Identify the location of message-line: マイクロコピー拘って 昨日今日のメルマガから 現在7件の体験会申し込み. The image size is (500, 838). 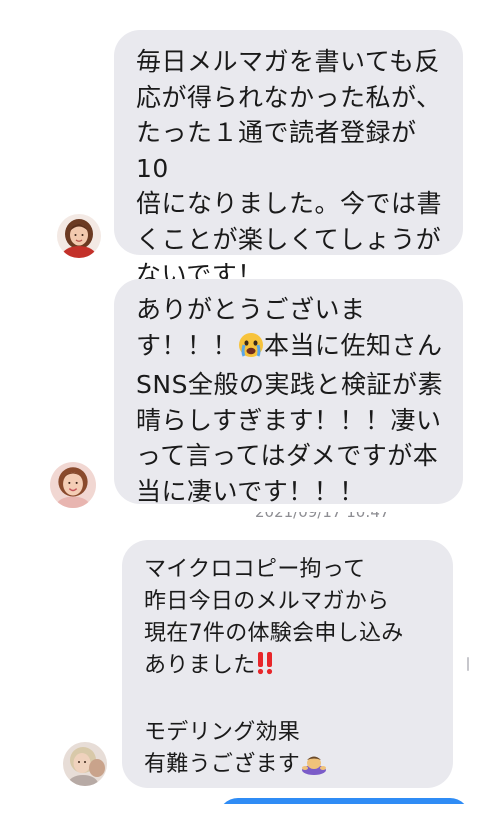
(274, 601).